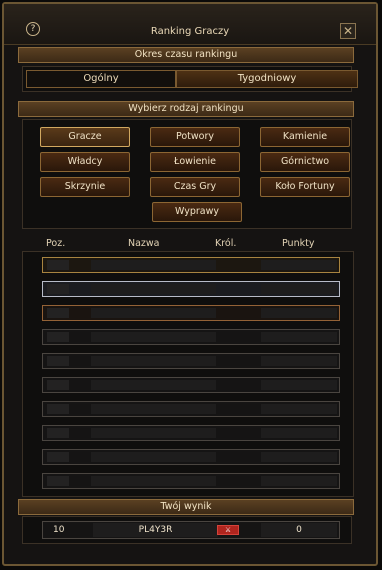  Describe the element at coordinates (144, 243) in the screenshot. I see `column-header-name: Nazwa` at that location.